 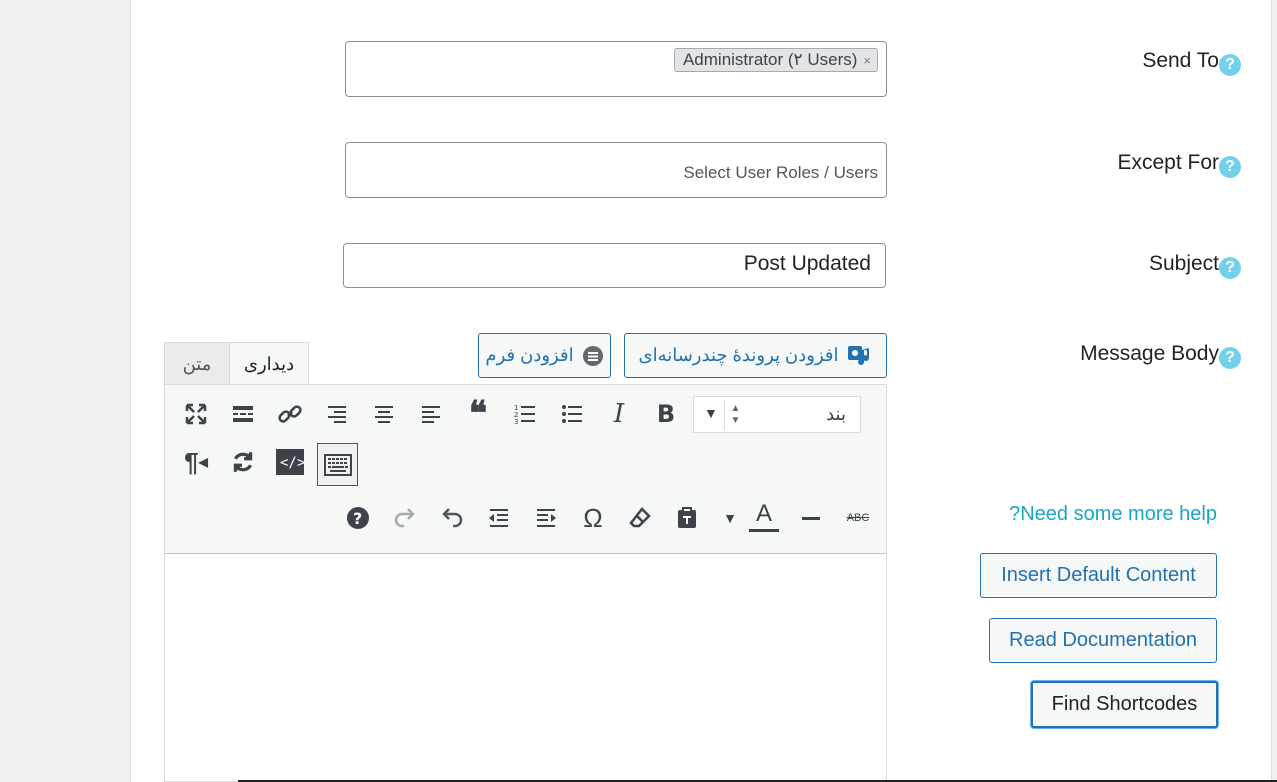 I want to click on outdent-icon, so click(x=499, y=518).